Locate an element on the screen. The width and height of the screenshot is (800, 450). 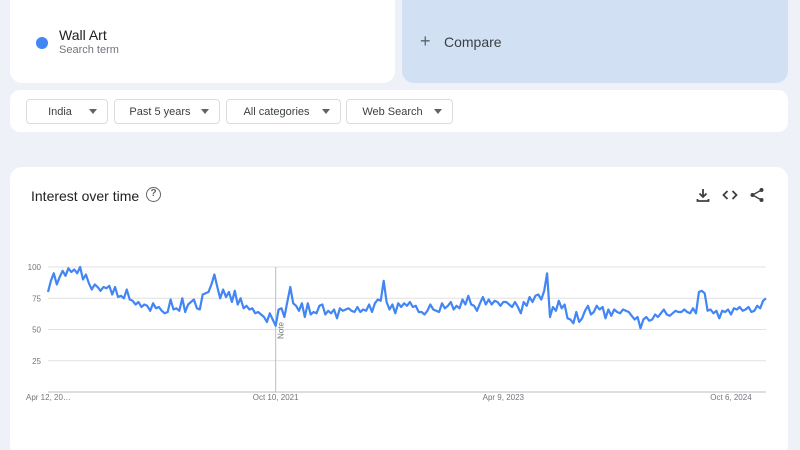
search-term-name: Wall Art is located at coordinates (83, 35).